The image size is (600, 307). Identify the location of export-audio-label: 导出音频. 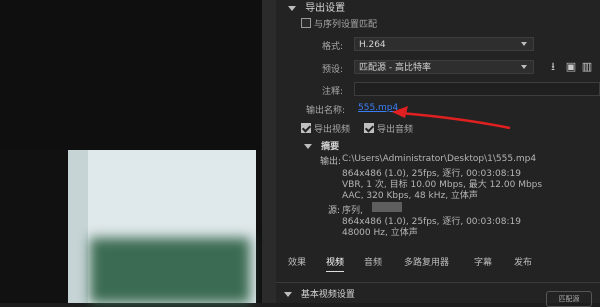
(395, 130).